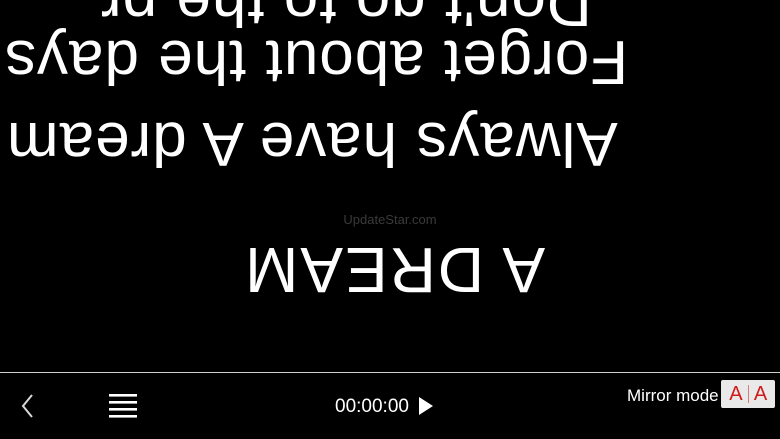 The height and width of the screenshot is (439, 780). I want to click on back-button, so click(28, 406).